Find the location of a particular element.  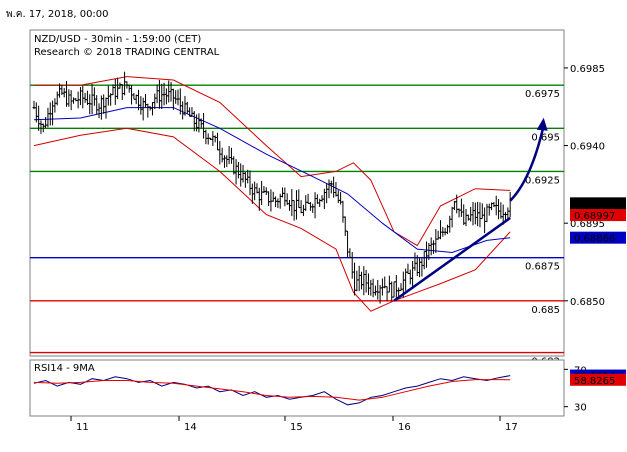

level-label-0: 0.6975 is located at coordinates (542, 94).